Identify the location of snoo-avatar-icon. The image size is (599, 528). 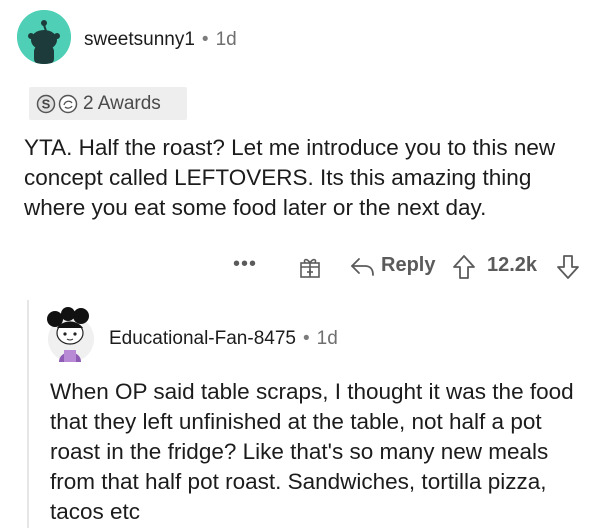
(44, 37).